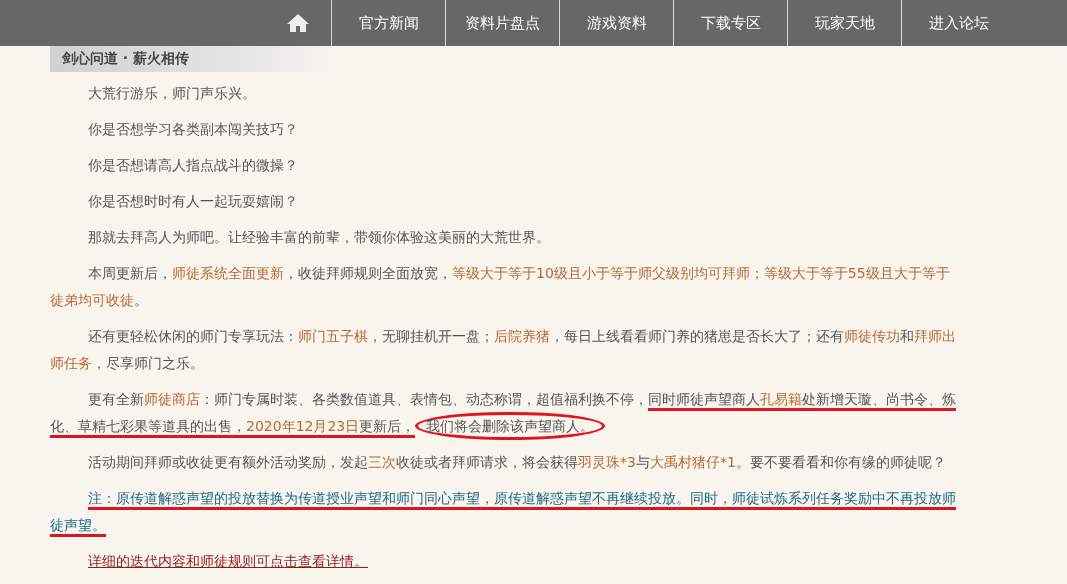  I want to click on home-icon, so click(298, 23).